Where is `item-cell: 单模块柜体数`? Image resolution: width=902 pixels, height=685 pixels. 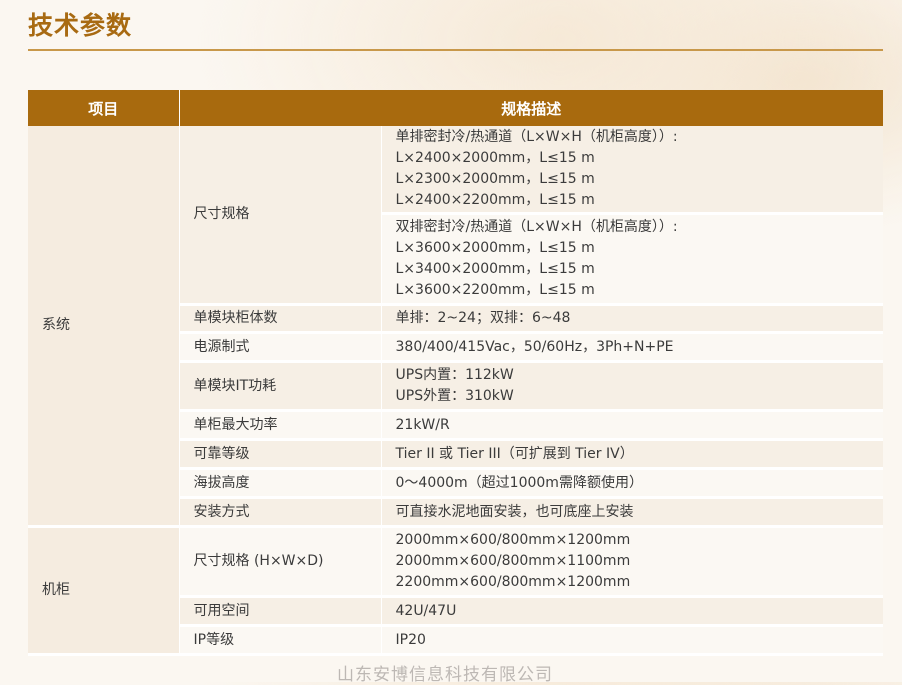 item-cell: 单模块柜体数 is located at coordinates (280, 319).